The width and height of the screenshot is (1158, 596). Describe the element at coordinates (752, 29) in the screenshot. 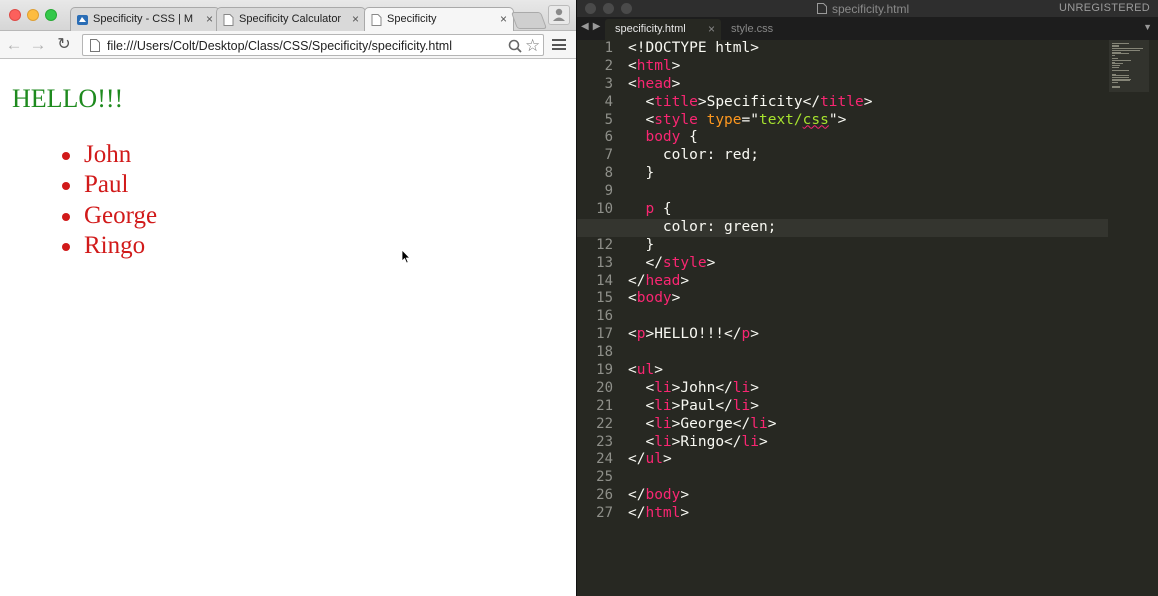

I see `editor-tab-label: style.css` at that location.